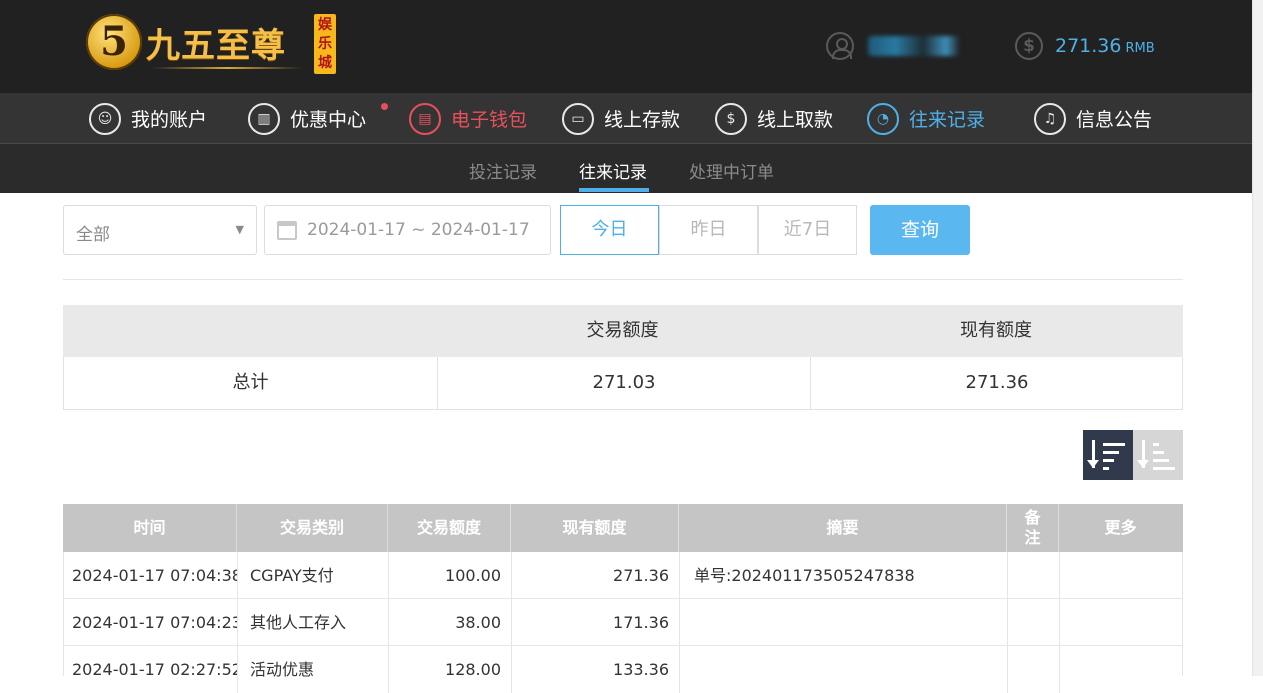 The height and width of the screenshot is (693, 1263). What do you see at coordinates (842, 528) in the screenshot?
I see `col-header-summary: 摘要` at bounding box center [842, 528].